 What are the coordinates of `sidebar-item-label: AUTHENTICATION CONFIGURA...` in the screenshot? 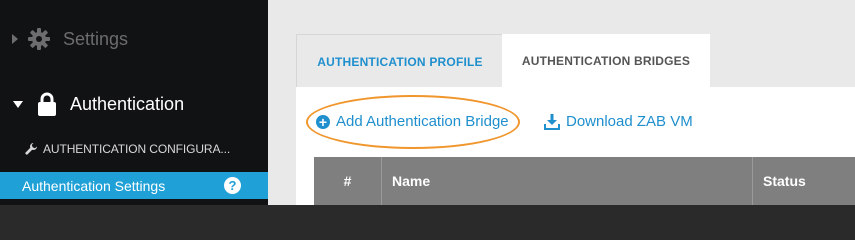 It's located at (137, 149).